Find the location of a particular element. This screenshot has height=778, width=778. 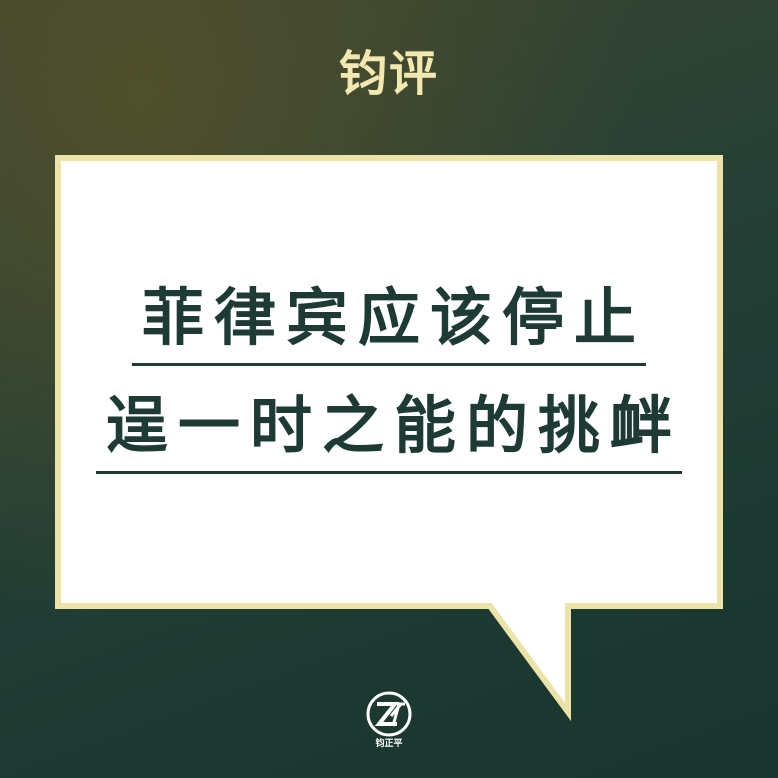

headline-line-1: 菲律宾应该停止 is located at coordinates (389, 324).